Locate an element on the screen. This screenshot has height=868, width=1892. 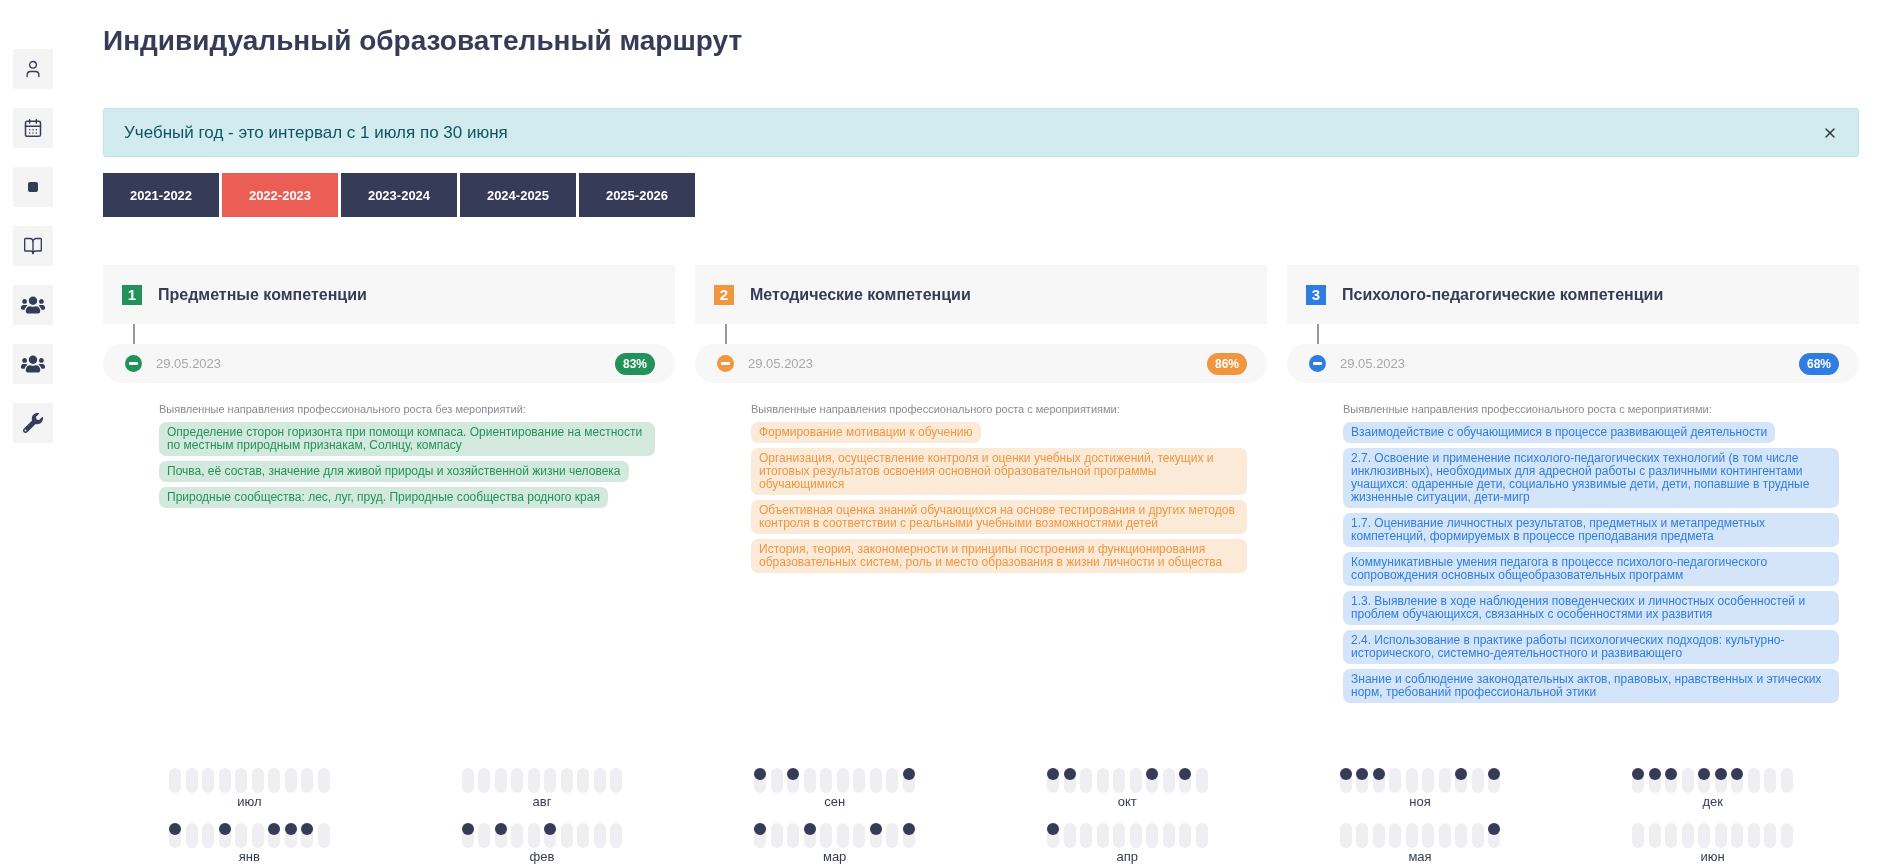
page-title: Индивидуальный образовательный маршрут is located at coordinates (423, 41).